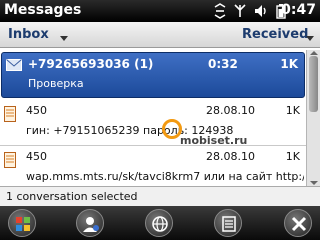  What do you see at coordinates (314, 183) in the screenshot?
I see `scroll-down-icon` at bounding box center [314, 183].